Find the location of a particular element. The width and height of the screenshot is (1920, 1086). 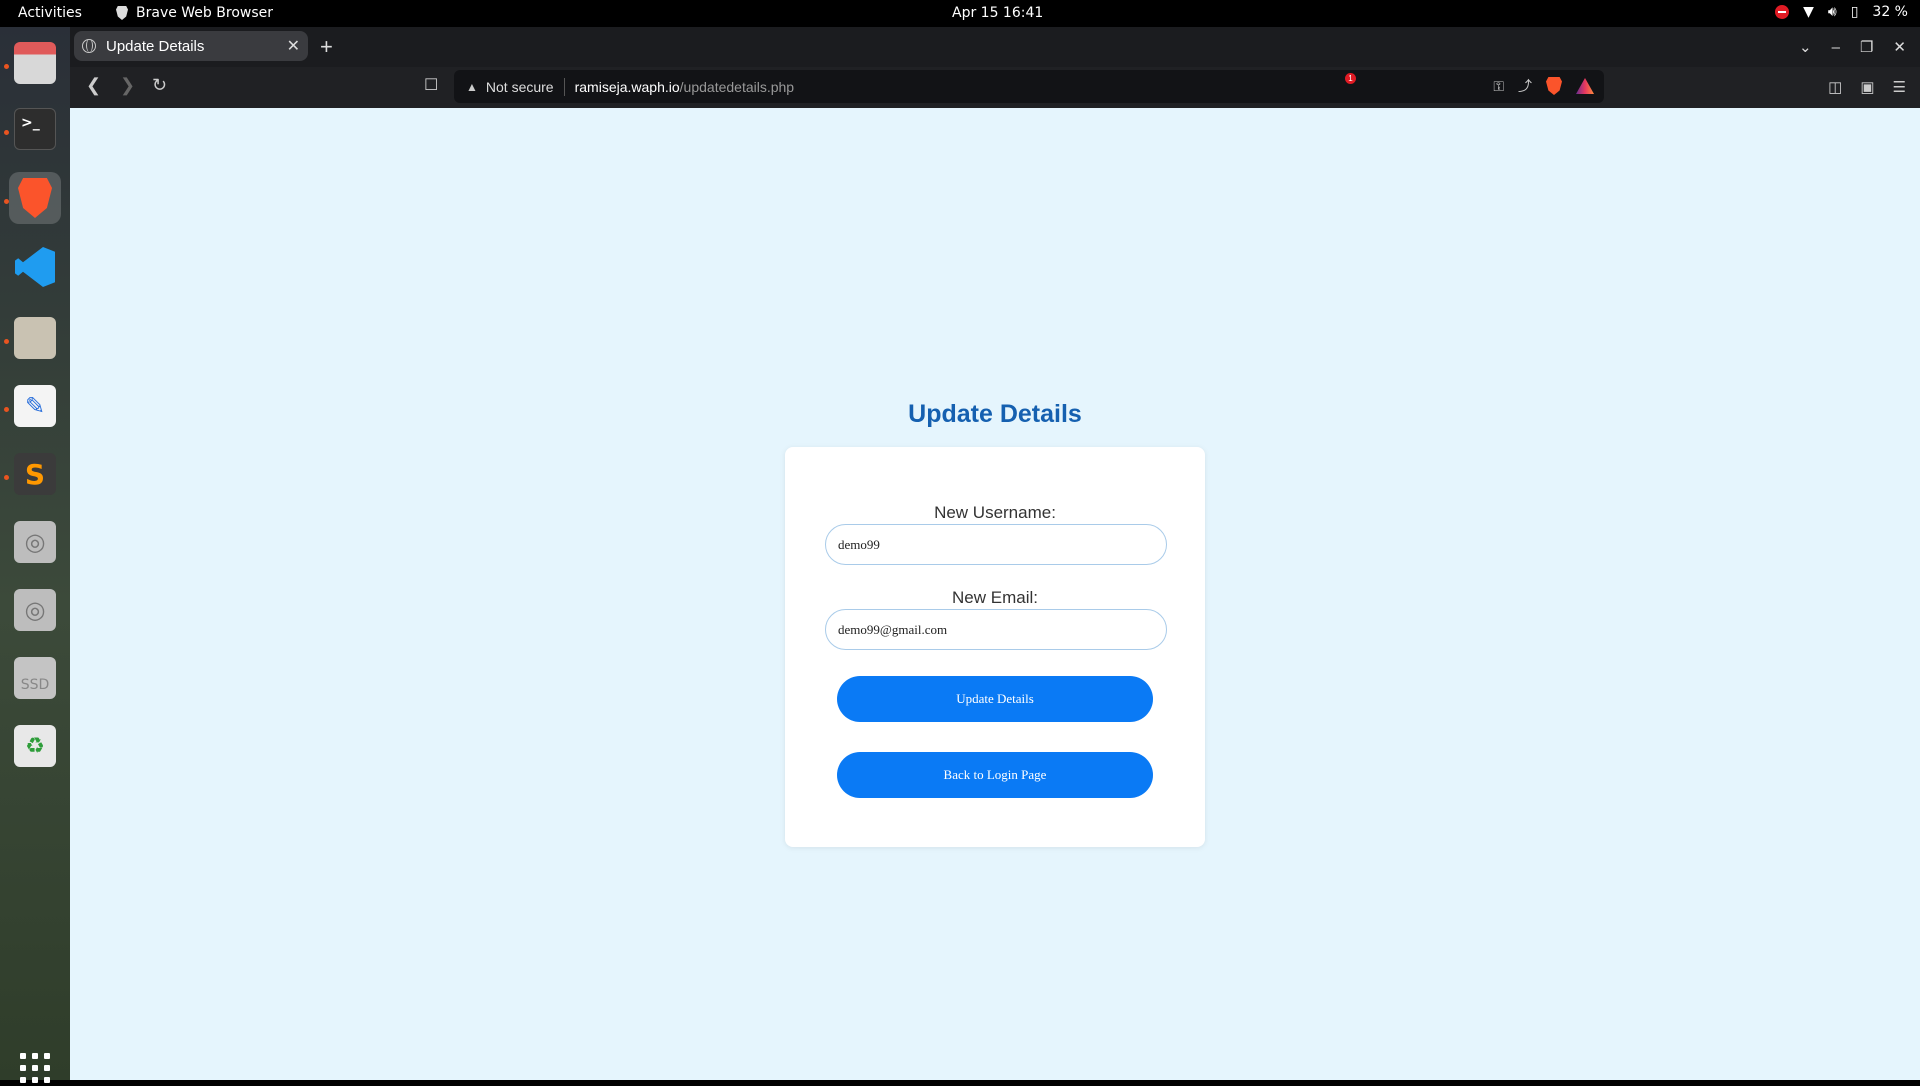

brave-shields-icon is located at coordinates (1554, 86).